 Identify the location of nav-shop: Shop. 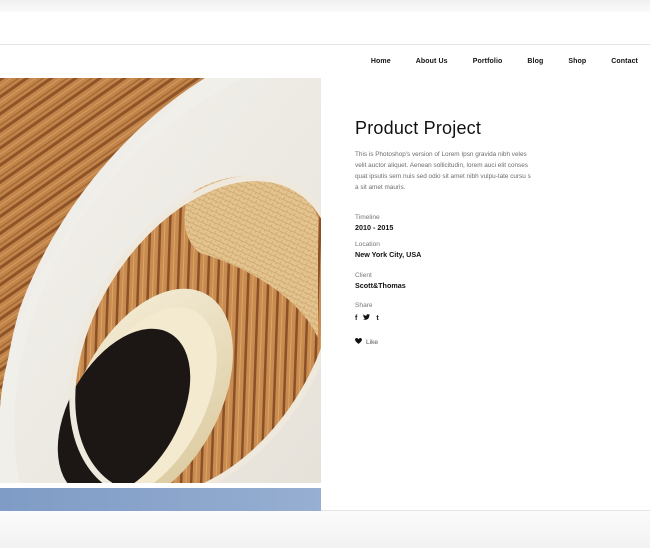
(577, 61).